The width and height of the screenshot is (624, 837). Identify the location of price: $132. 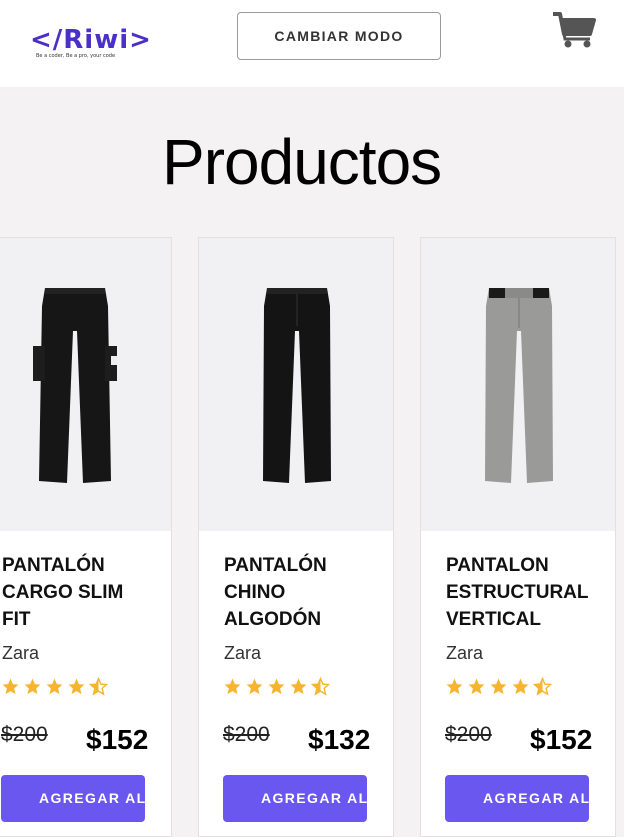
(339, 739).